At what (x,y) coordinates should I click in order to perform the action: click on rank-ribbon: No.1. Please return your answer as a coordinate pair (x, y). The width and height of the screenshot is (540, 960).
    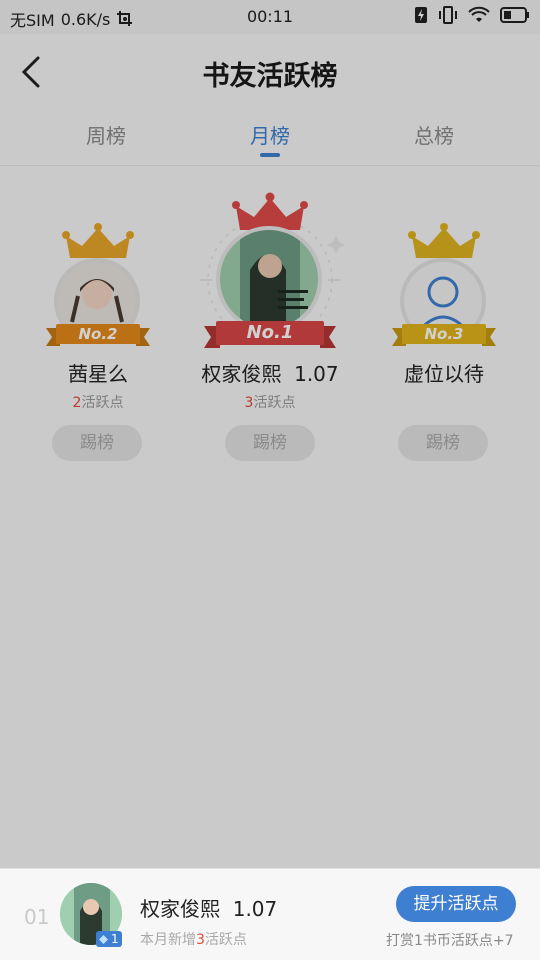
    Looking at the image, I should click on (270, 334).